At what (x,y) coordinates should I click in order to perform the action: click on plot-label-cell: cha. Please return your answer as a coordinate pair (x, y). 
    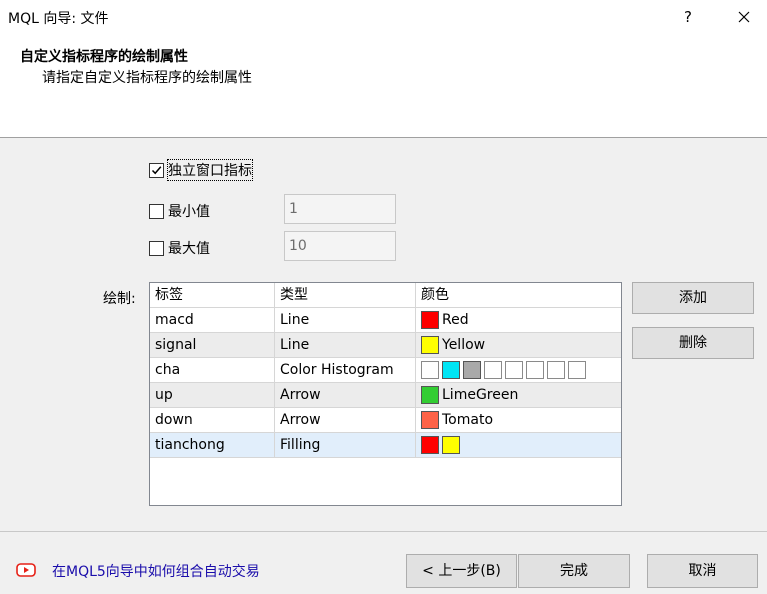
    Looking at the image, I should click on (212, 370).